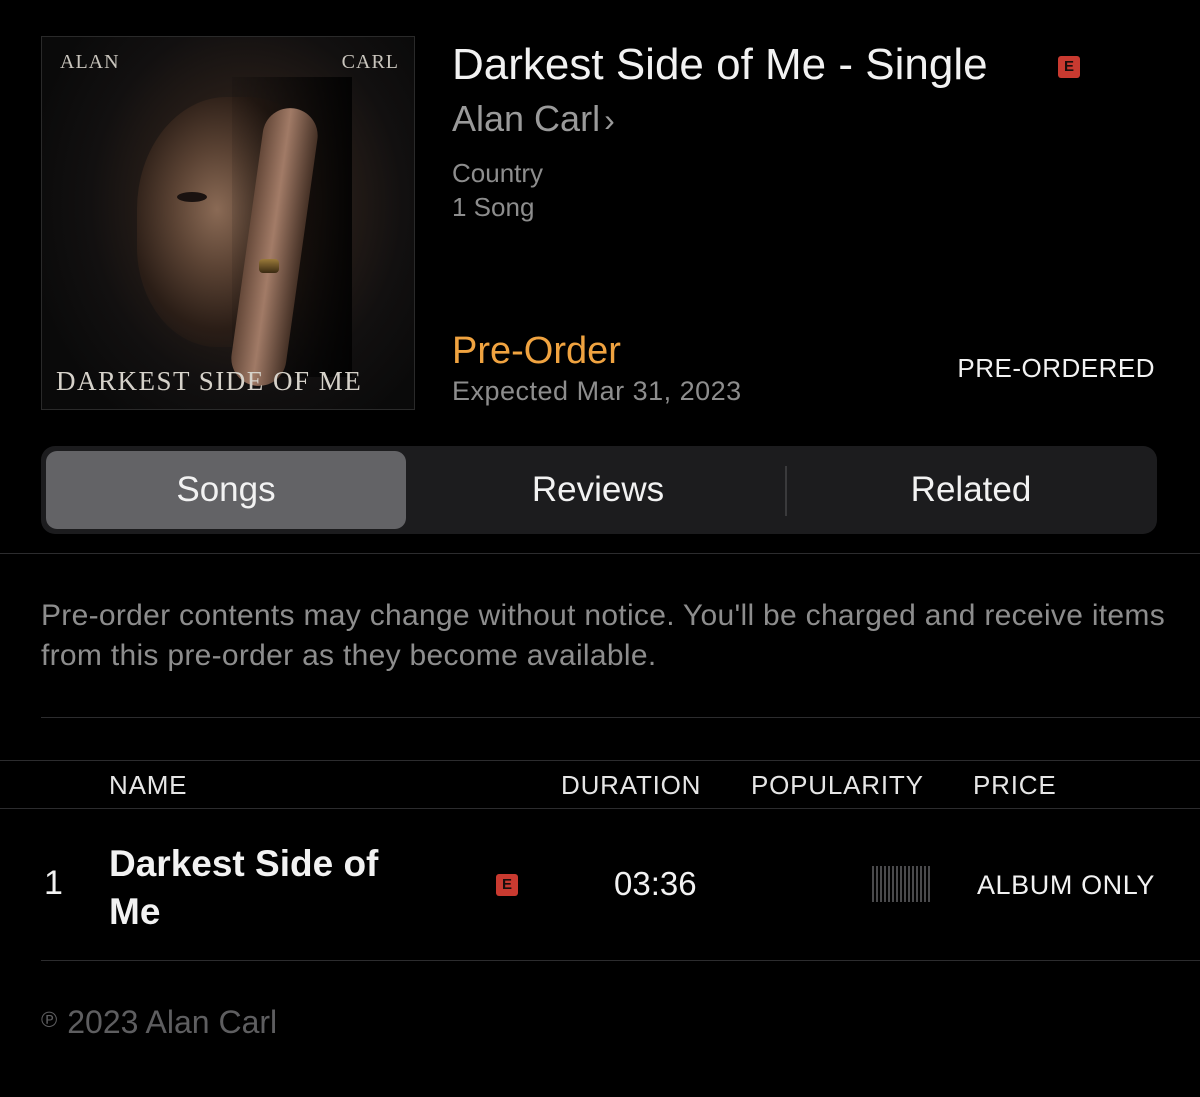  I want to click on price-label: ALBUM ONLY, so click(1065, 885).